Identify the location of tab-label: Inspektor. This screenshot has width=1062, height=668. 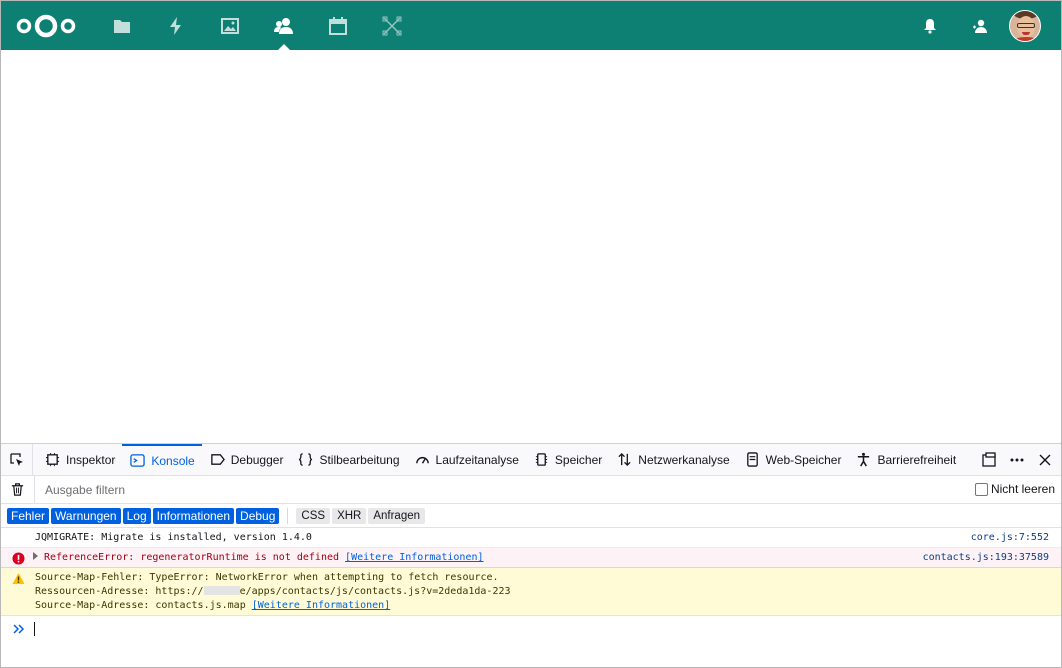
(91, 459).